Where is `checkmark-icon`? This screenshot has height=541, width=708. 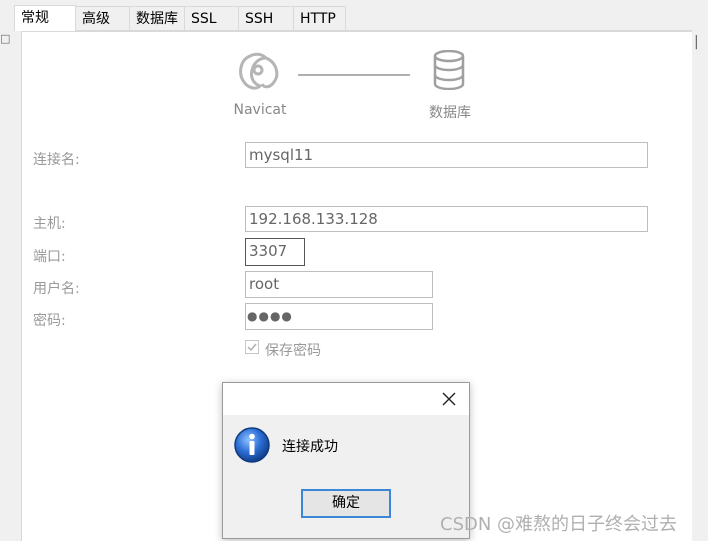
checkmark-icon is located at coordinates (252, 347).